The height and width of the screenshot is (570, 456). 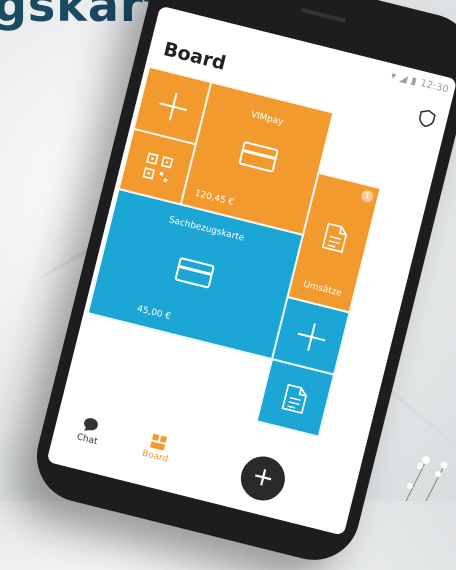 I want to click on card-transactions-tile, so click(x=295, y=398).